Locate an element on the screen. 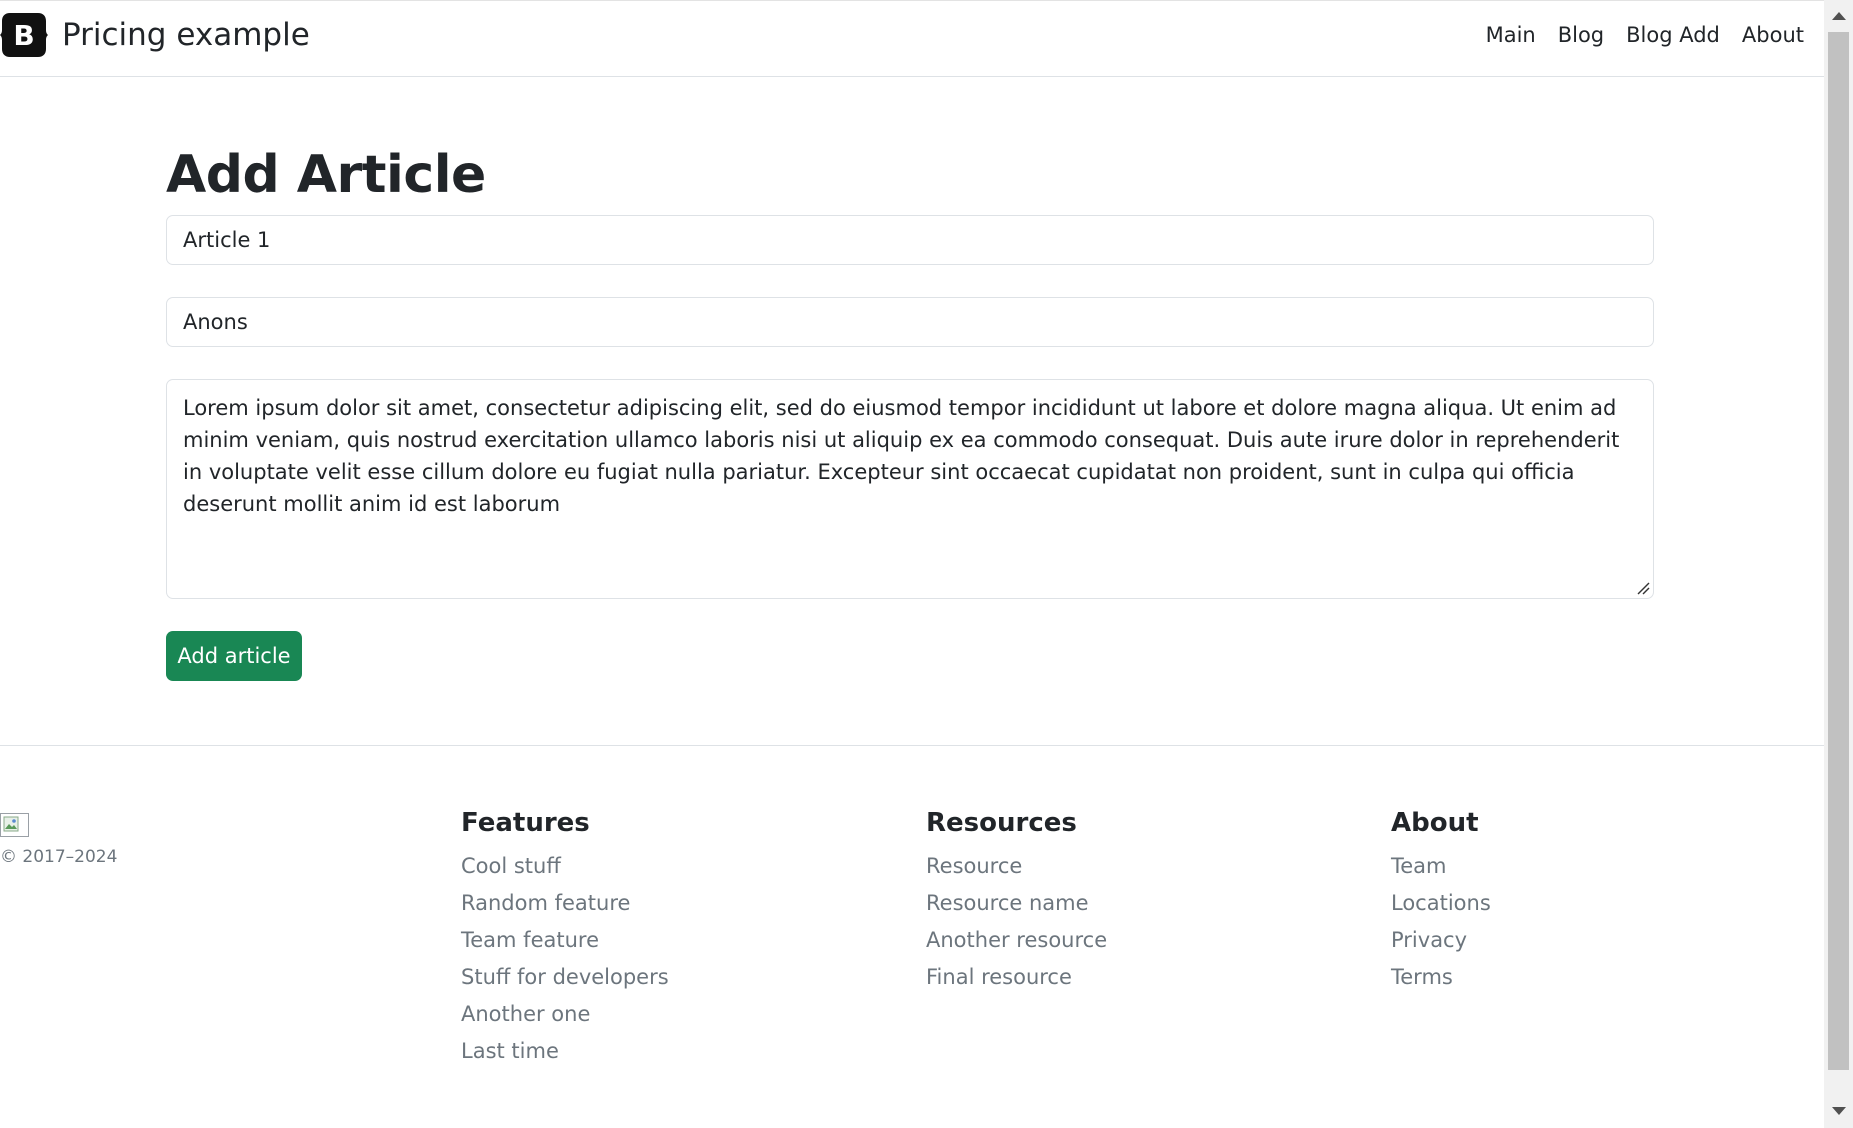  broken-image-icon is located at coordinates (14, 825).